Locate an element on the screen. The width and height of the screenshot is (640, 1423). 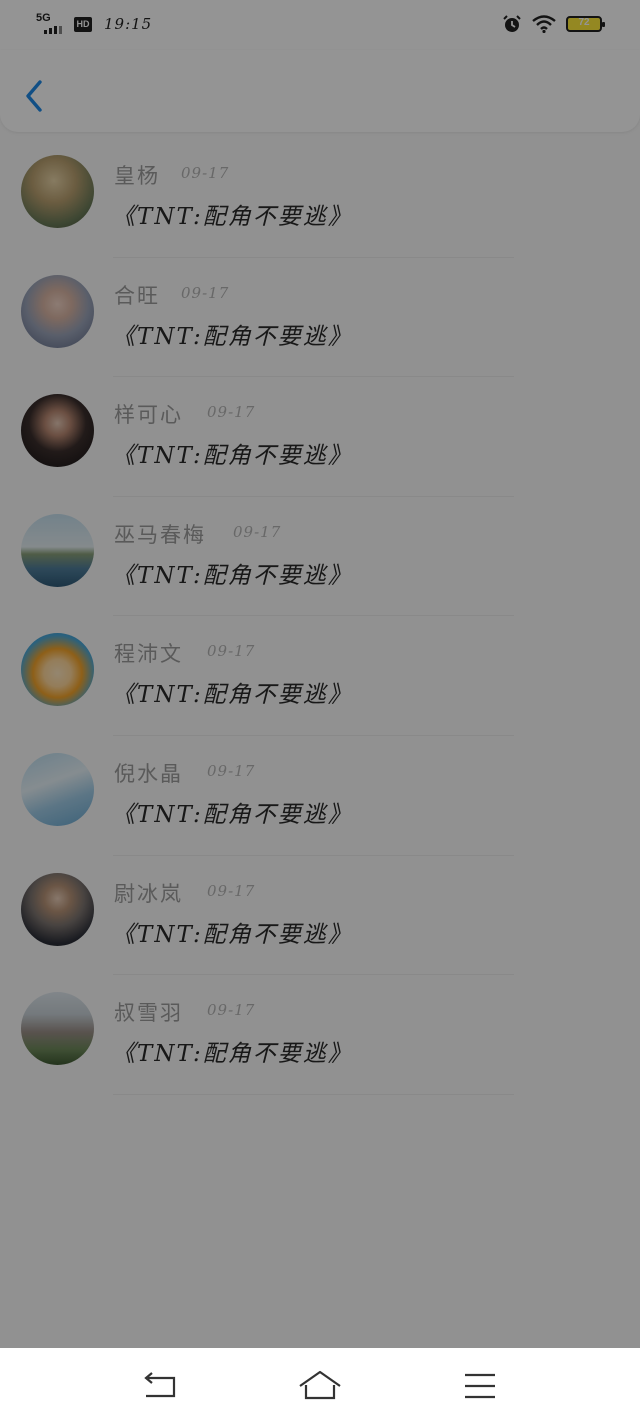
signal-icon: 5G is located at coordinates (51, 24).